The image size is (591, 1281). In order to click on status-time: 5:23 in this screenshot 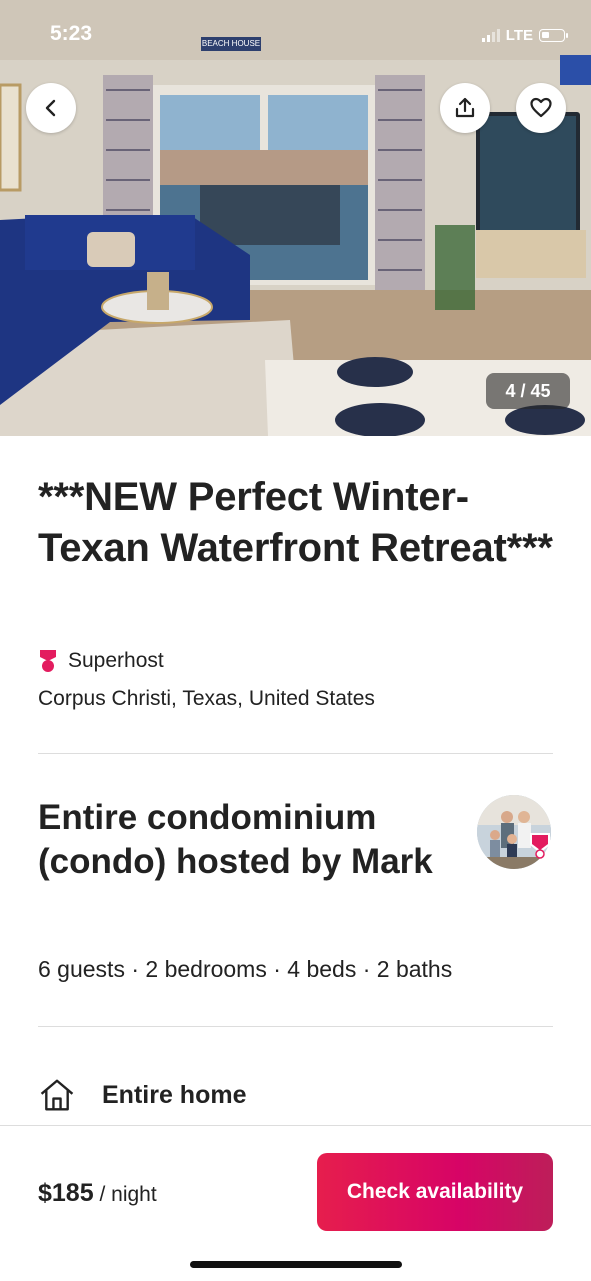, I will do `click(71, 33)`.